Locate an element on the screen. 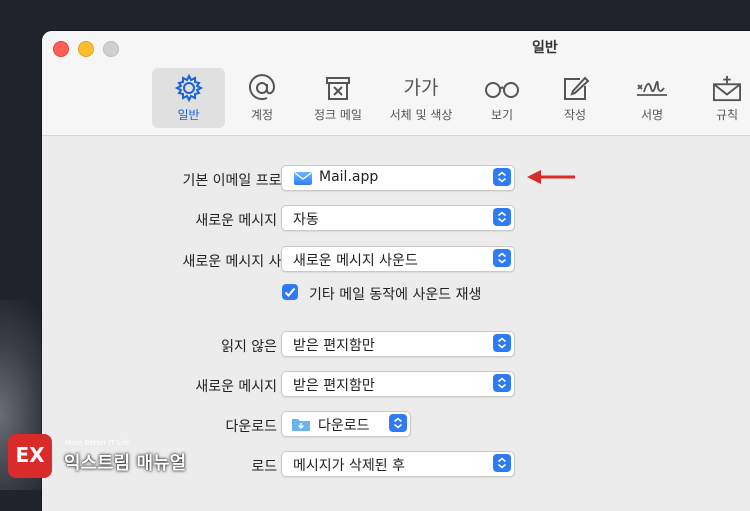 This screenshot has width=750, height=511. gear-icon is located at coordinates (188, 88).